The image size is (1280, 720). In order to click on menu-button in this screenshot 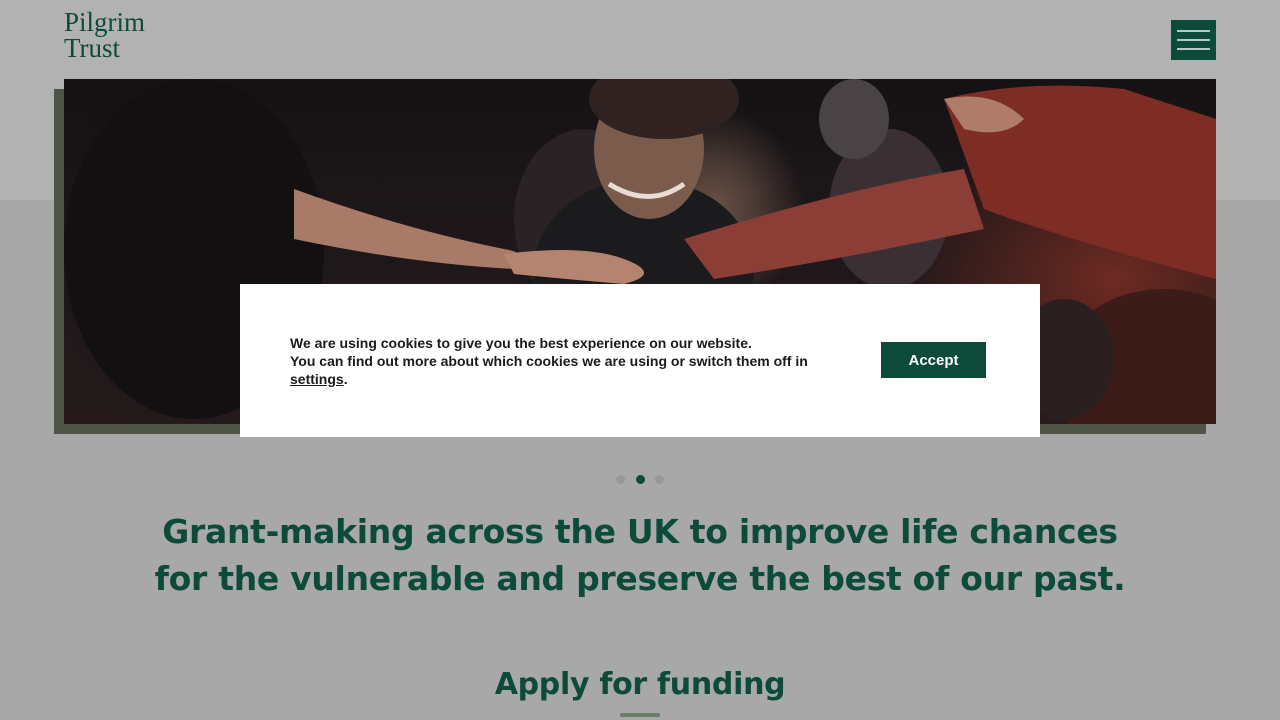, I will do `click(1193, 40)`.